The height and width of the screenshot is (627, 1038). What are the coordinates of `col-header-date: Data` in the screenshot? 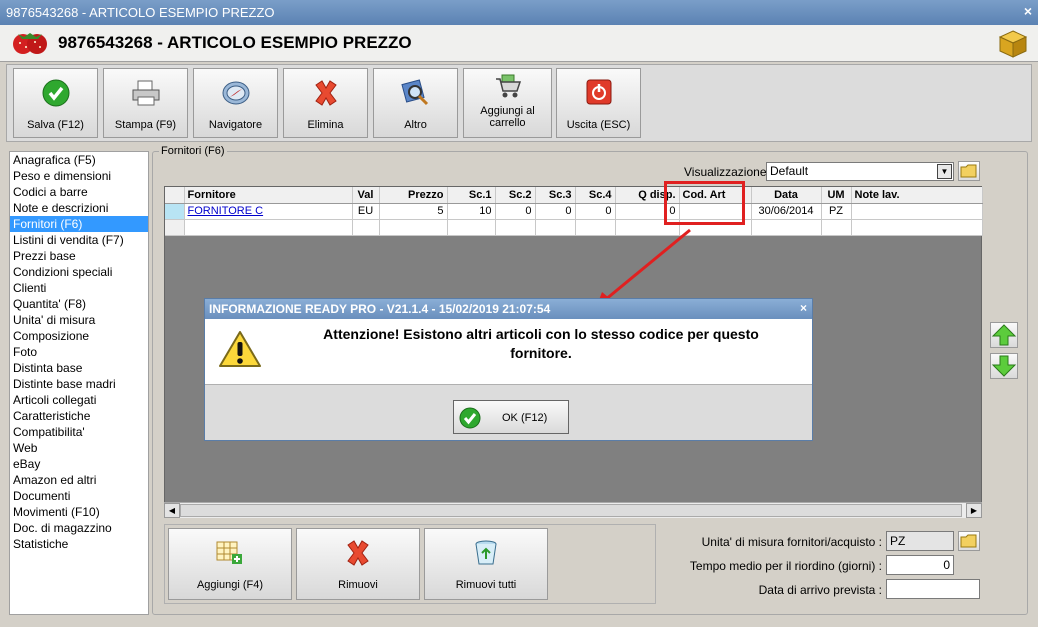 It's located at (786, 195).